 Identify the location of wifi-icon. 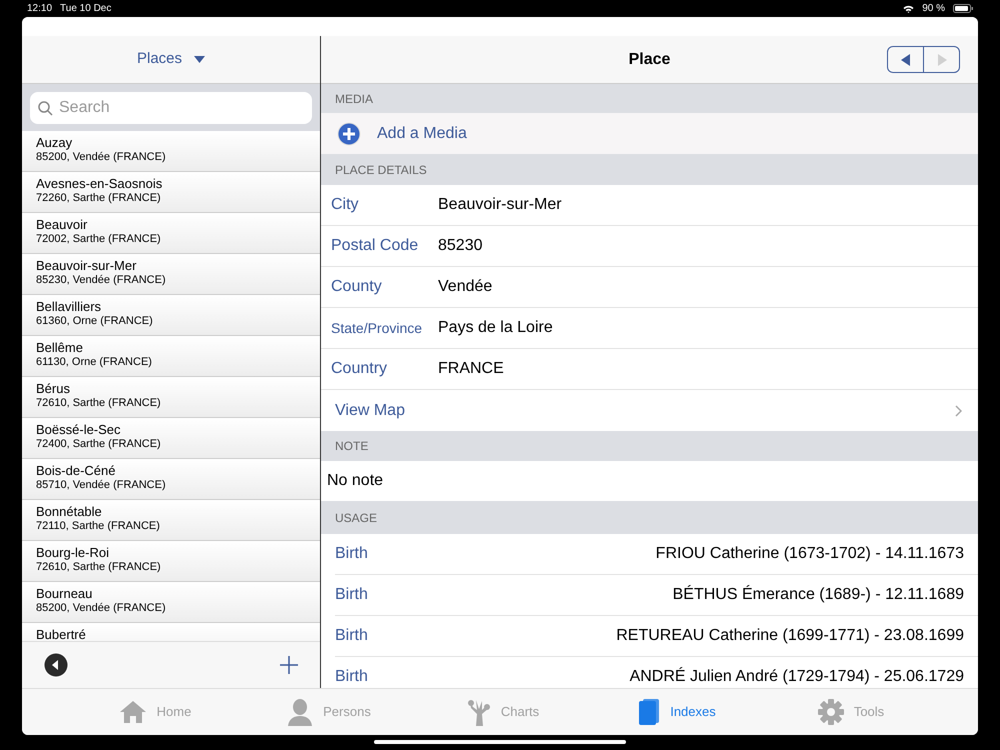
(908, 8).